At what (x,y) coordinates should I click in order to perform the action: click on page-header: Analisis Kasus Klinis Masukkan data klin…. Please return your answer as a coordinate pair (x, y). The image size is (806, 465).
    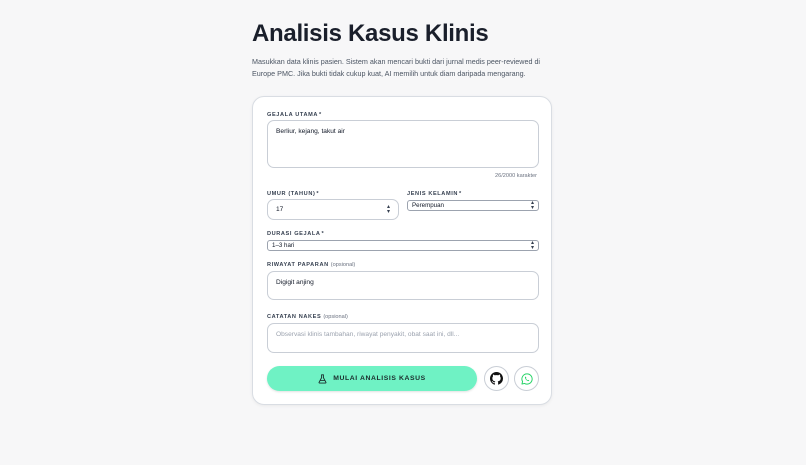
    Looking at the image, I should click on (403, 49).